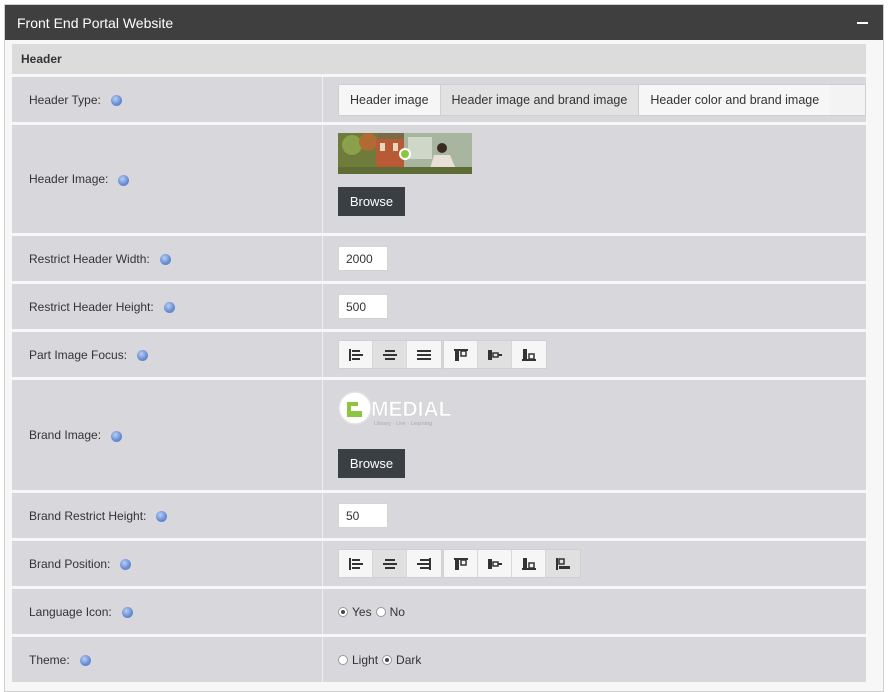 Image resolution: width=888 pixels, height=692 pixels. Describe the element at coordinates (380, 611) in the screenshot. I see `language-icon-no-radio` at that location.